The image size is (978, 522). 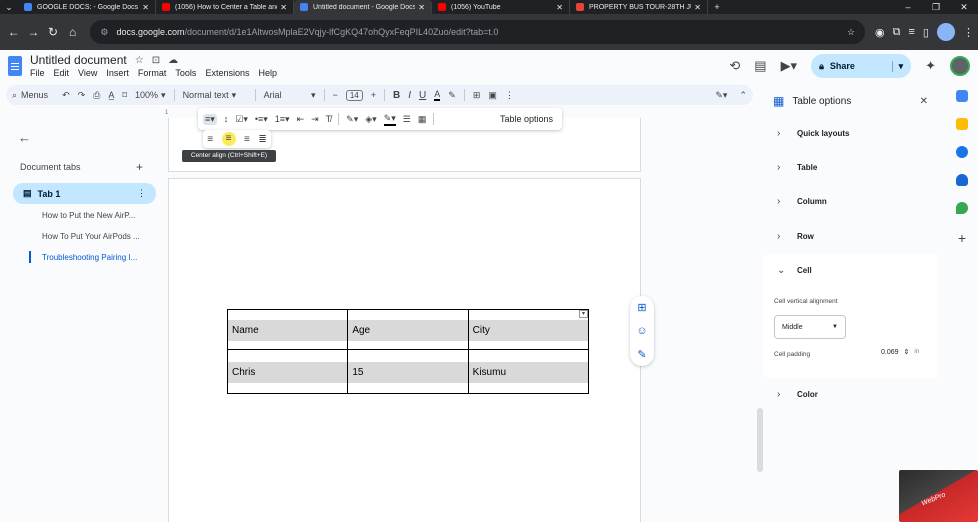 What do you see at coordinates (139, 60) in the screenshot?
I see `star-icon: ☆` at bounding box center [139, 60].